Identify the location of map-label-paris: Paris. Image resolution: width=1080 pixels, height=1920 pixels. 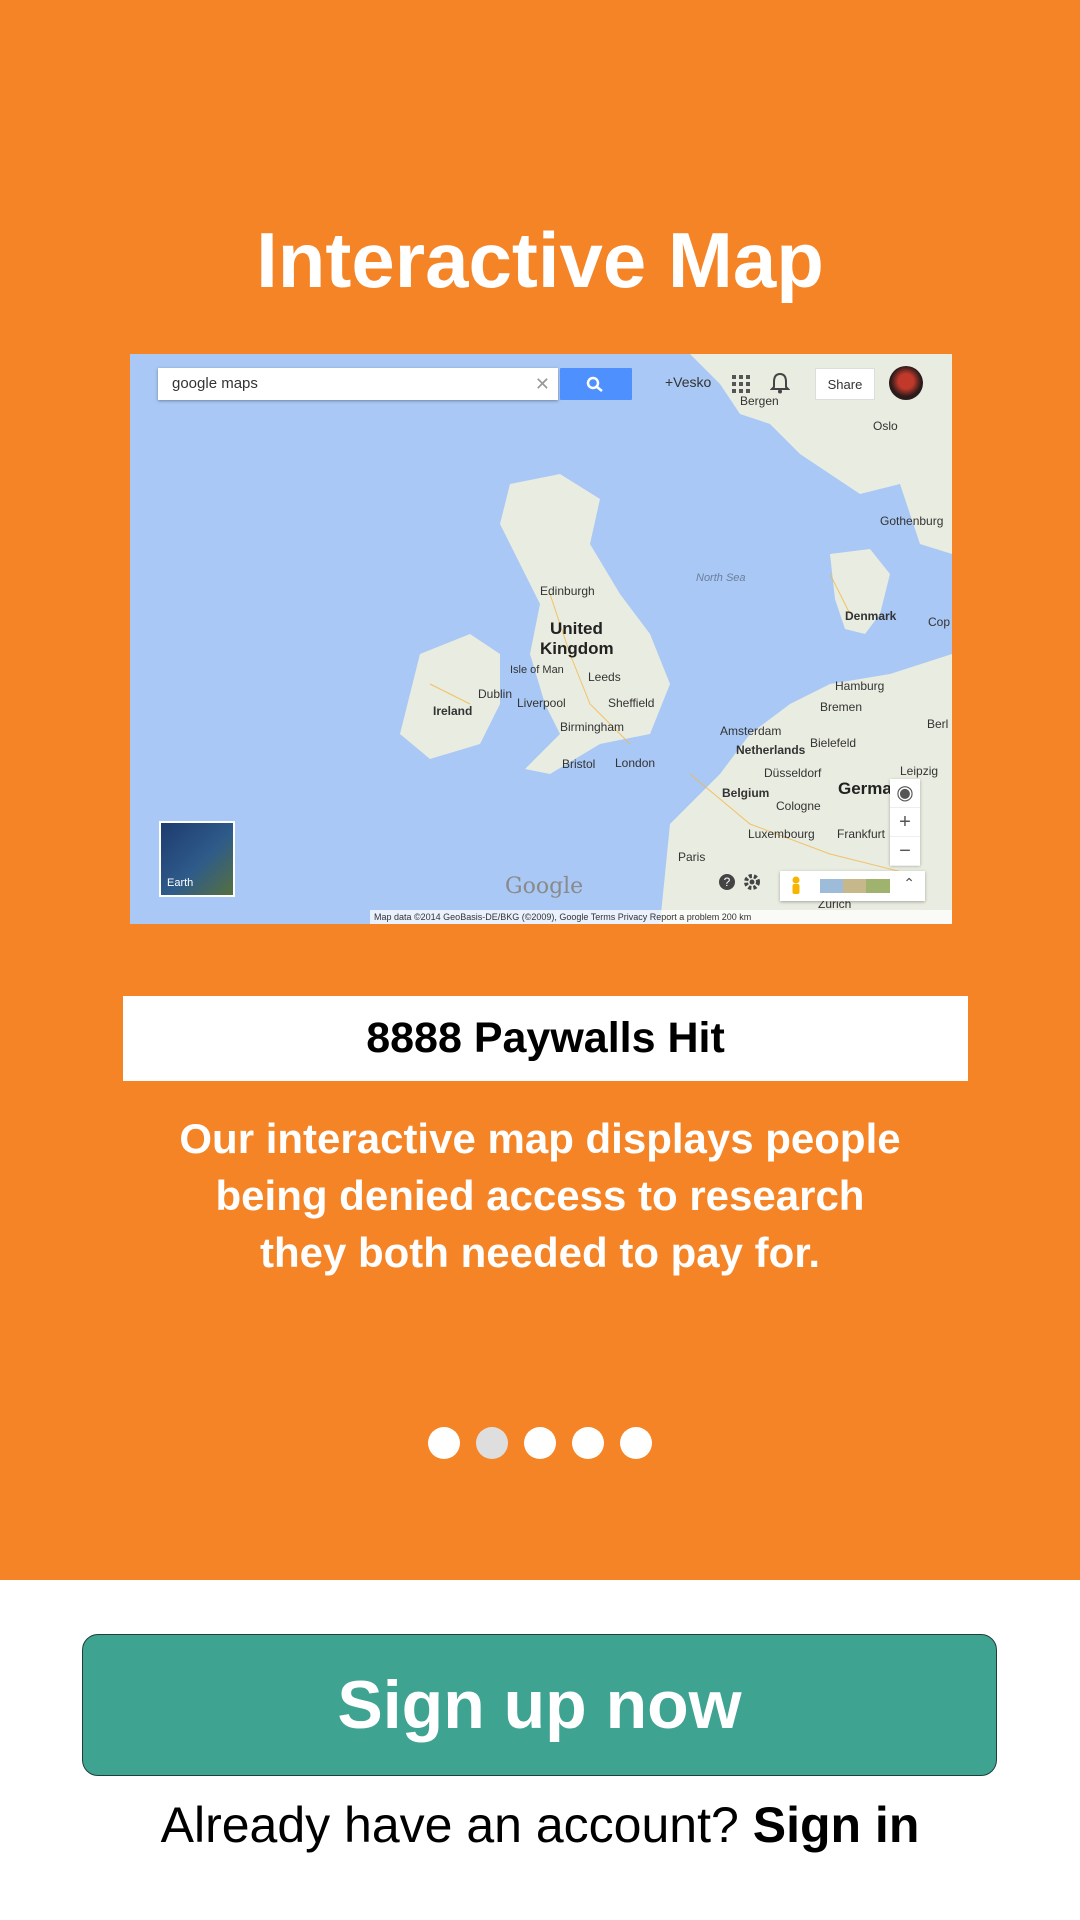
(692, 857).